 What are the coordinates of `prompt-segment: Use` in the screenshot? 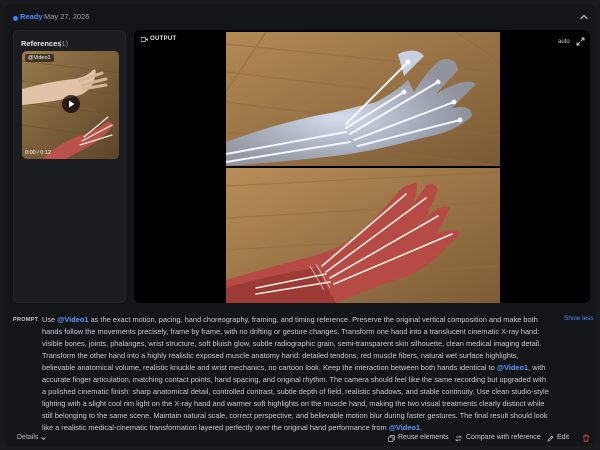 It's located at (50, 319).